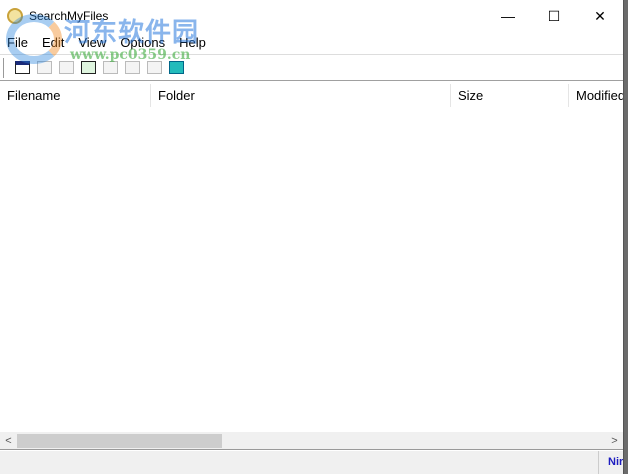 The width and height of the screenshot is (628, 474). What do you see at coordinates (34, 39) in the screenshot?
I see `watermark-logo` at bounding box center [34, 39].